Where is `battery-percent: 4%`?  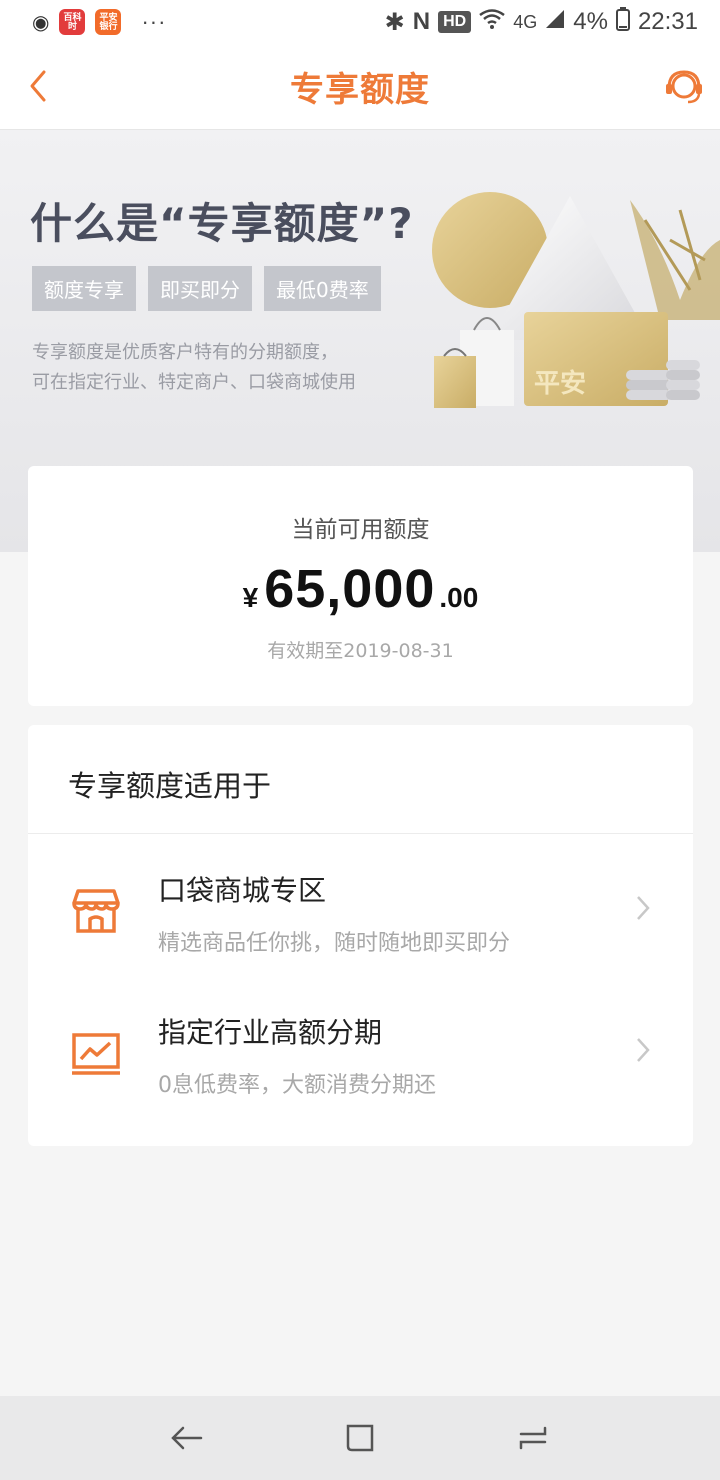 battery-percent: 4% is located at coordinates (590, 21).